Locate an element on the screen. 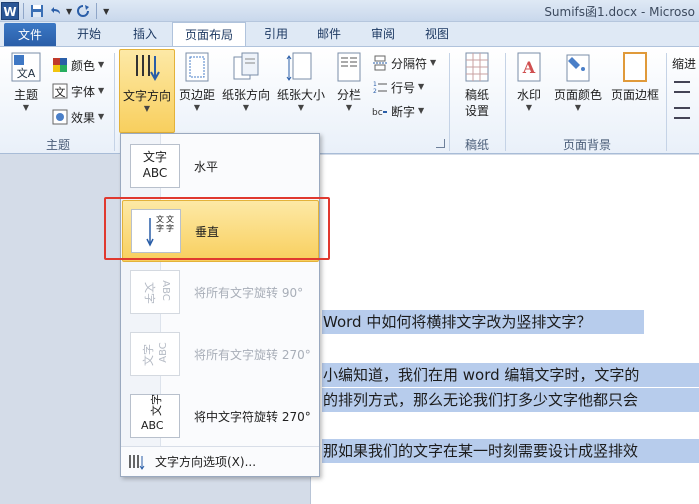  hyphenation-label: 断字 is located at coordinates (403, 111).